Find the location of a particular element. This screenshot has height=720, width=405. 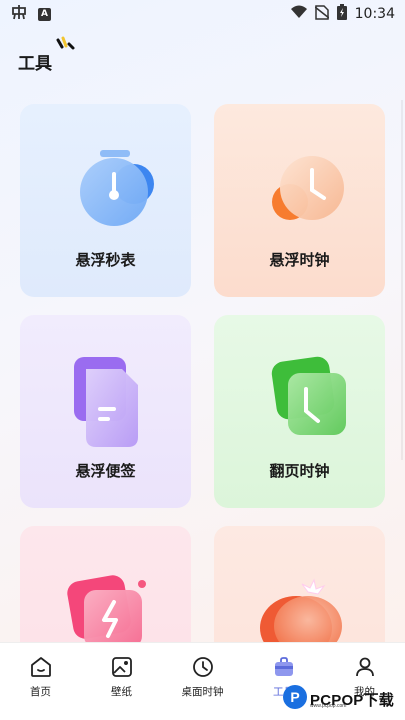

wifi-icon is located at coordinates (298, 14).